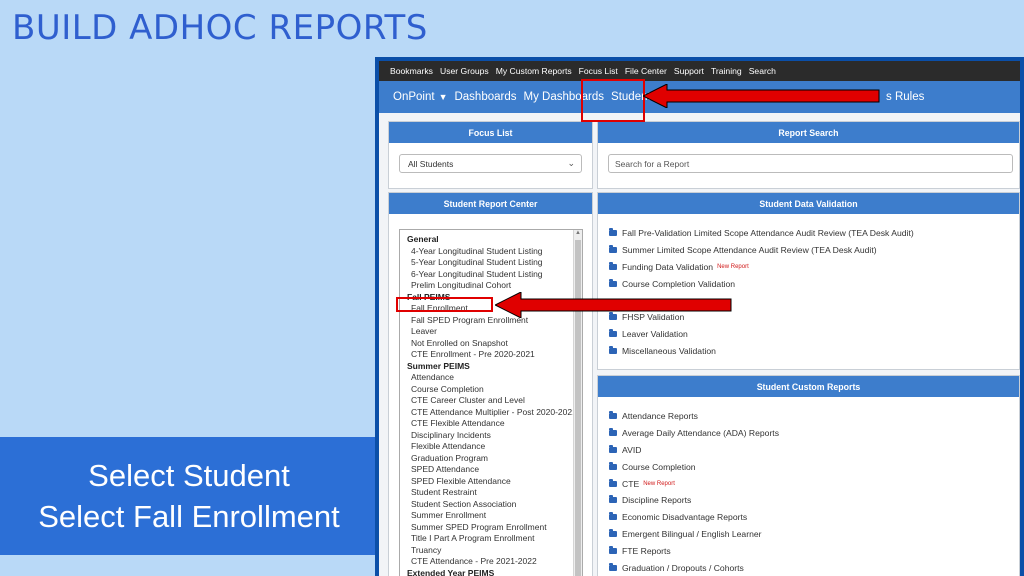 This screenshot has height=576, width=1024. I want to click on student-custom-reports-header: Student Custom Reports, so click(808, 386).